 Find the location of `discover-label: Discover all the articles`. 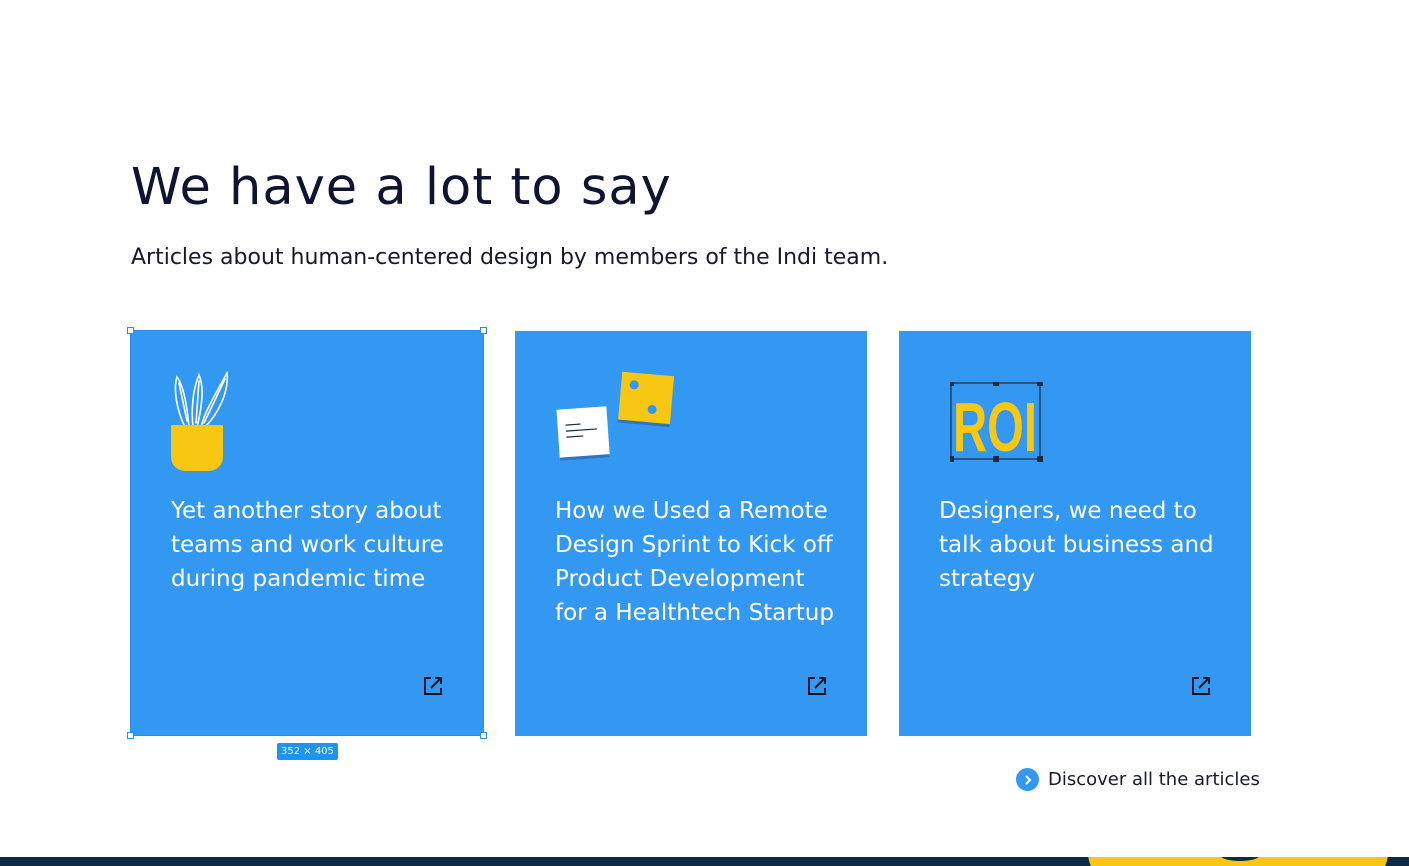

discover-label: Discover all the articles is located at coordinates (1154, 779).